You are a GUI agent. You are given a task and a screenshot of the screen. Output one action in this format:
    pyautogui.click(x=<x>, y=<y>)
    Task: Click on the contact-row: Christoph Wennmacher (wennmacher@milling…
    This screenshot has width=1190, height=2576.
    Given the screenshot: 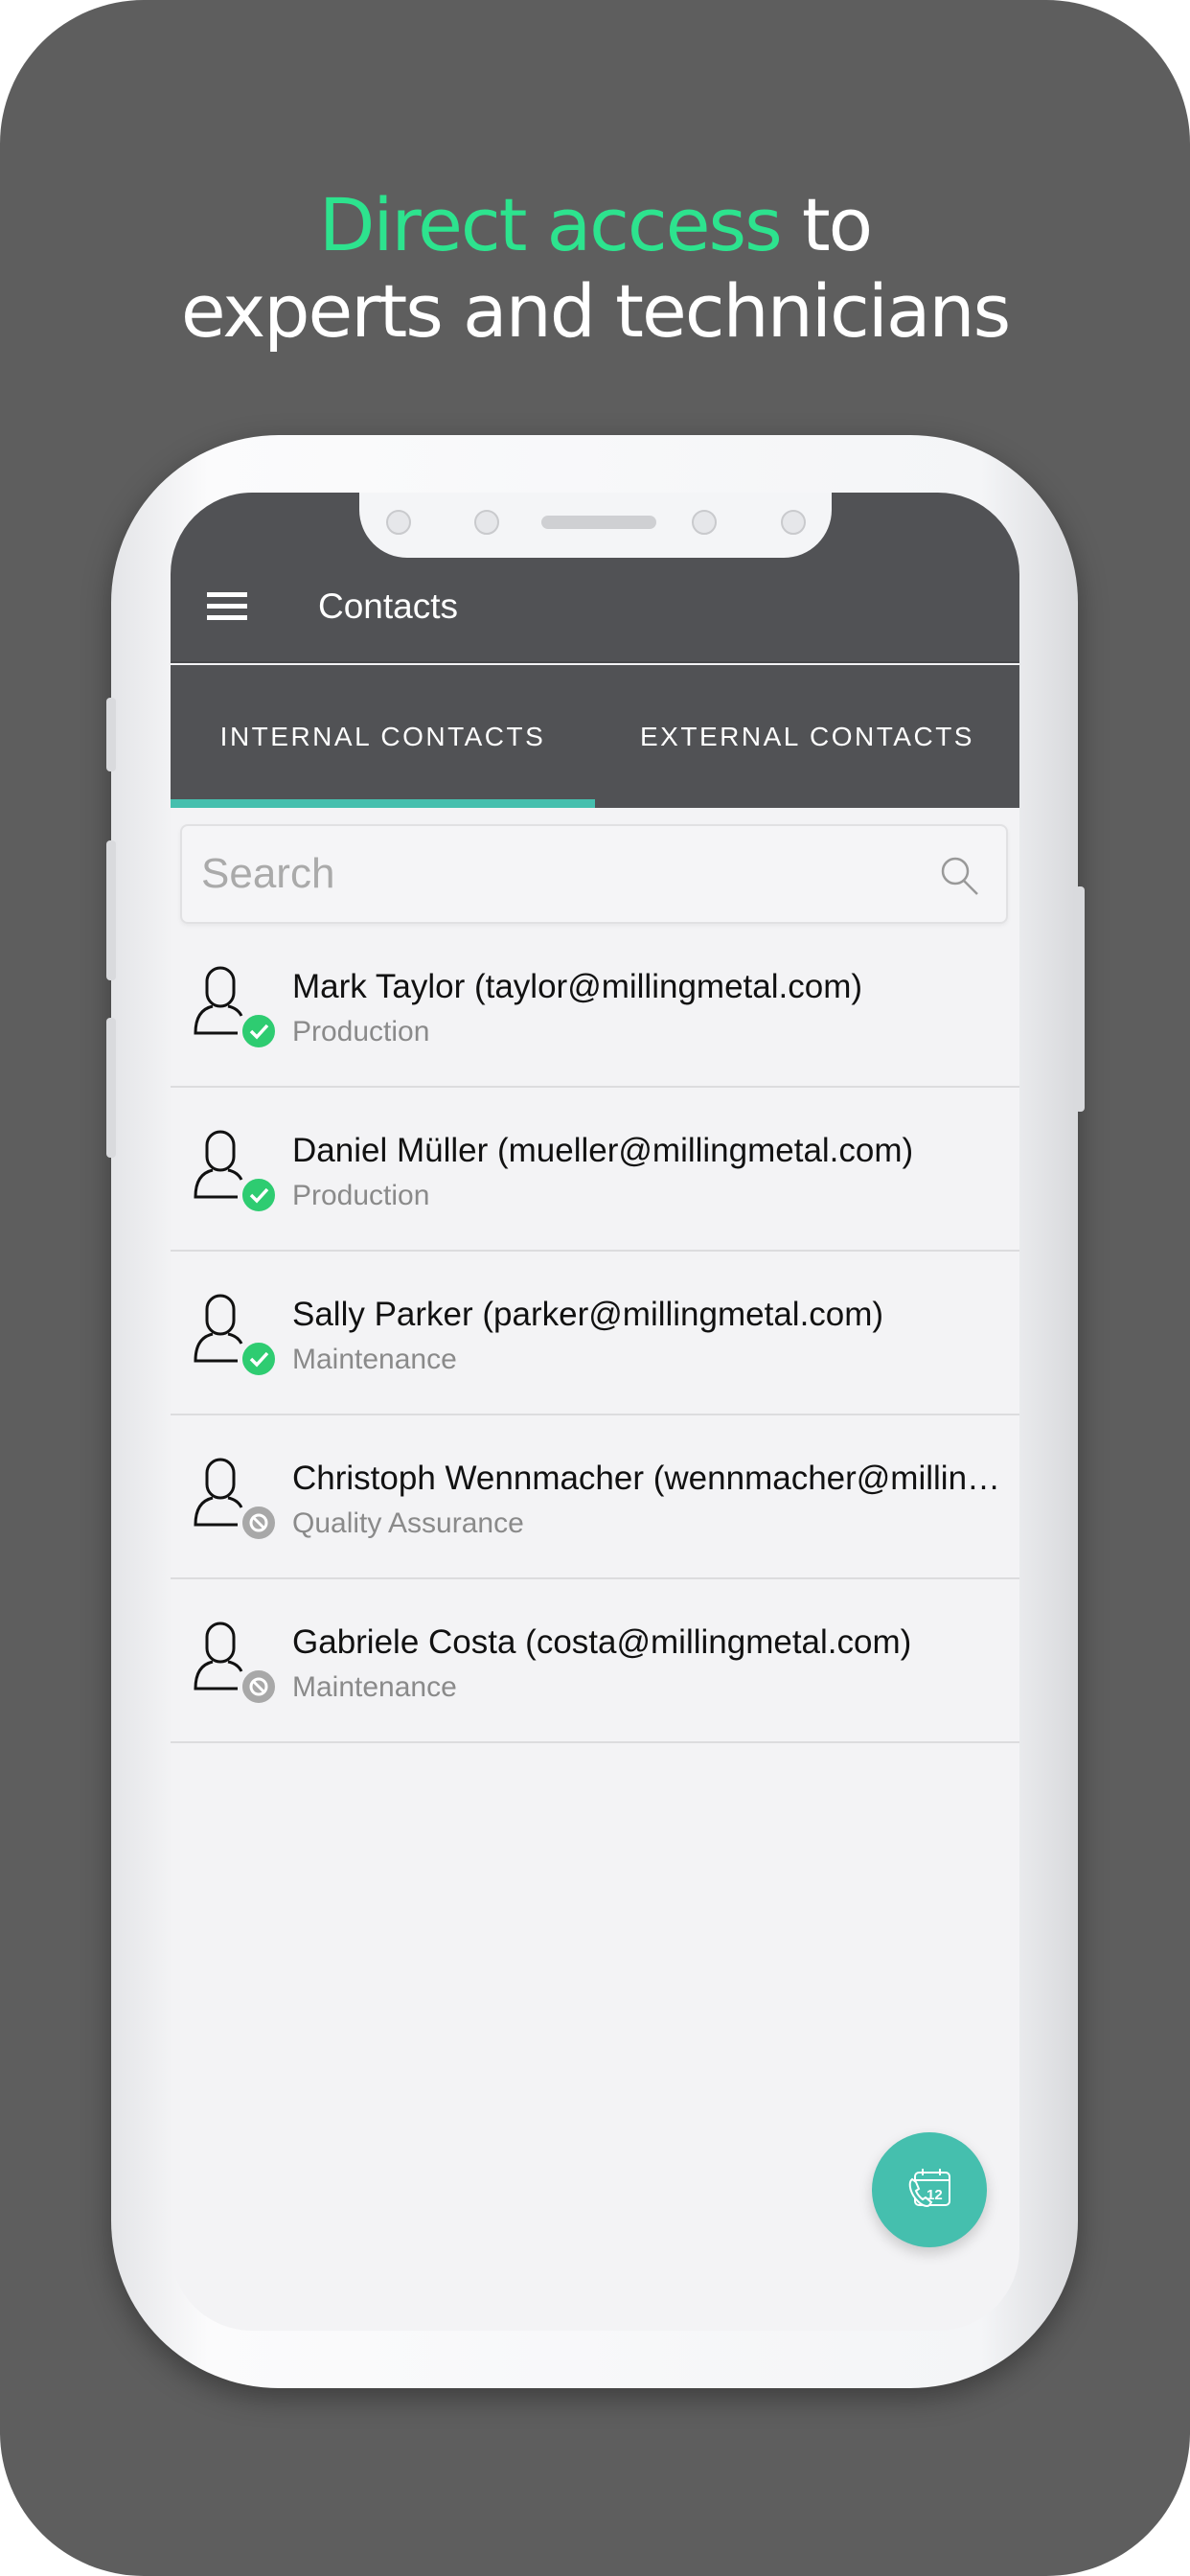 What is the action you would take?
    pyautogui.click(x=595, y=1497)
    